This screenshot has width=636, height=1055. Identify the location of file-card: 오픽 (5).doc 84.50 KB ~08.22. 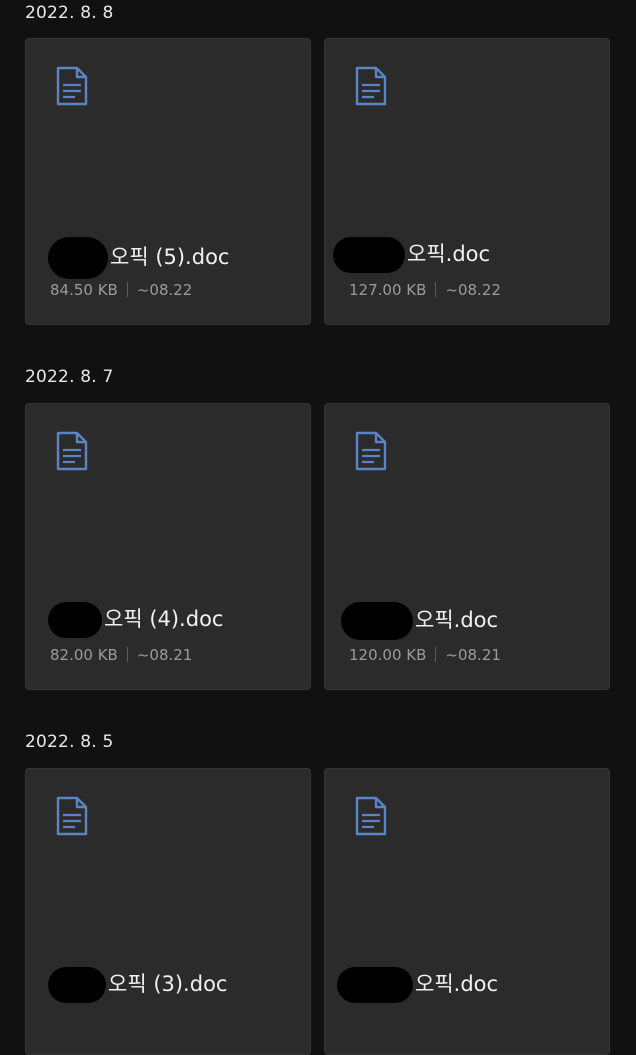
(168, 181).